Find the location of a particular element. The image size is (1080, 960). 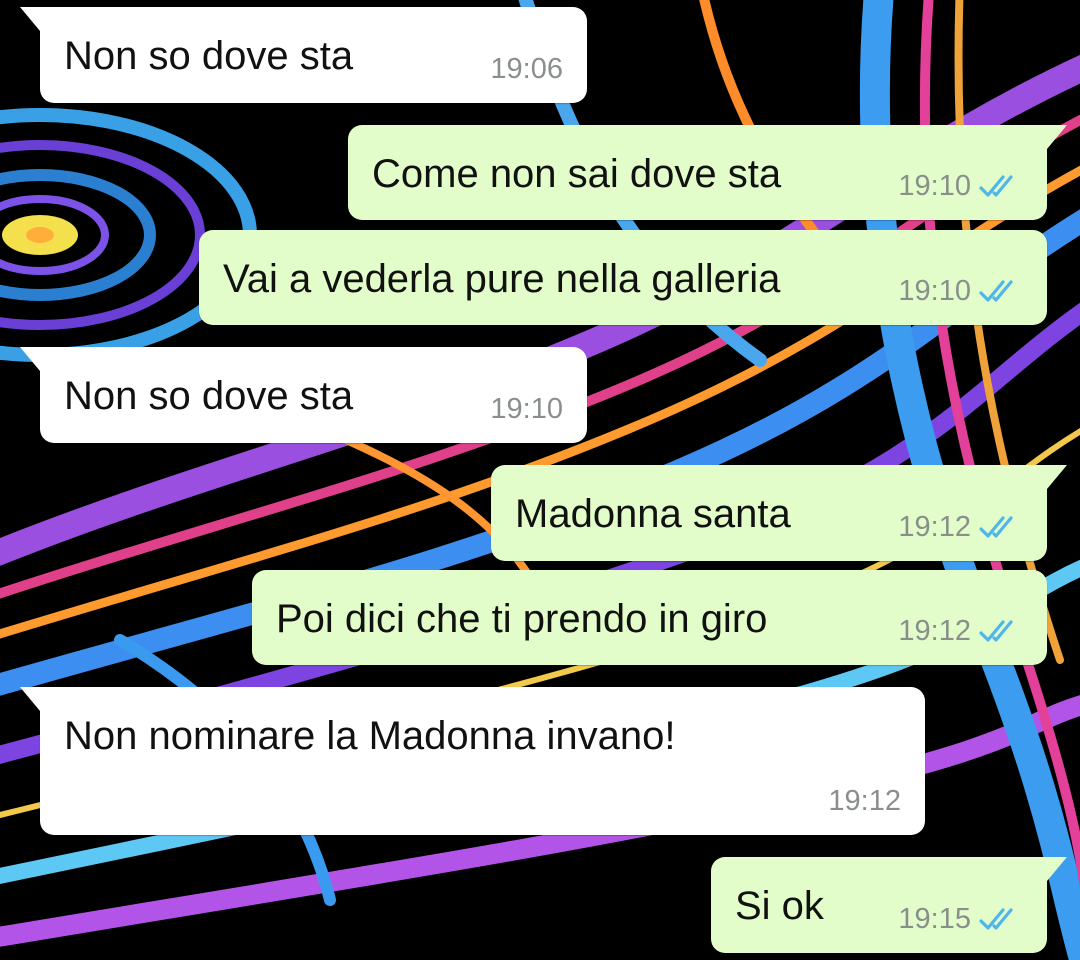

message-text: Vai a vederla pure nella galleria is located at coordinates (502, 279).